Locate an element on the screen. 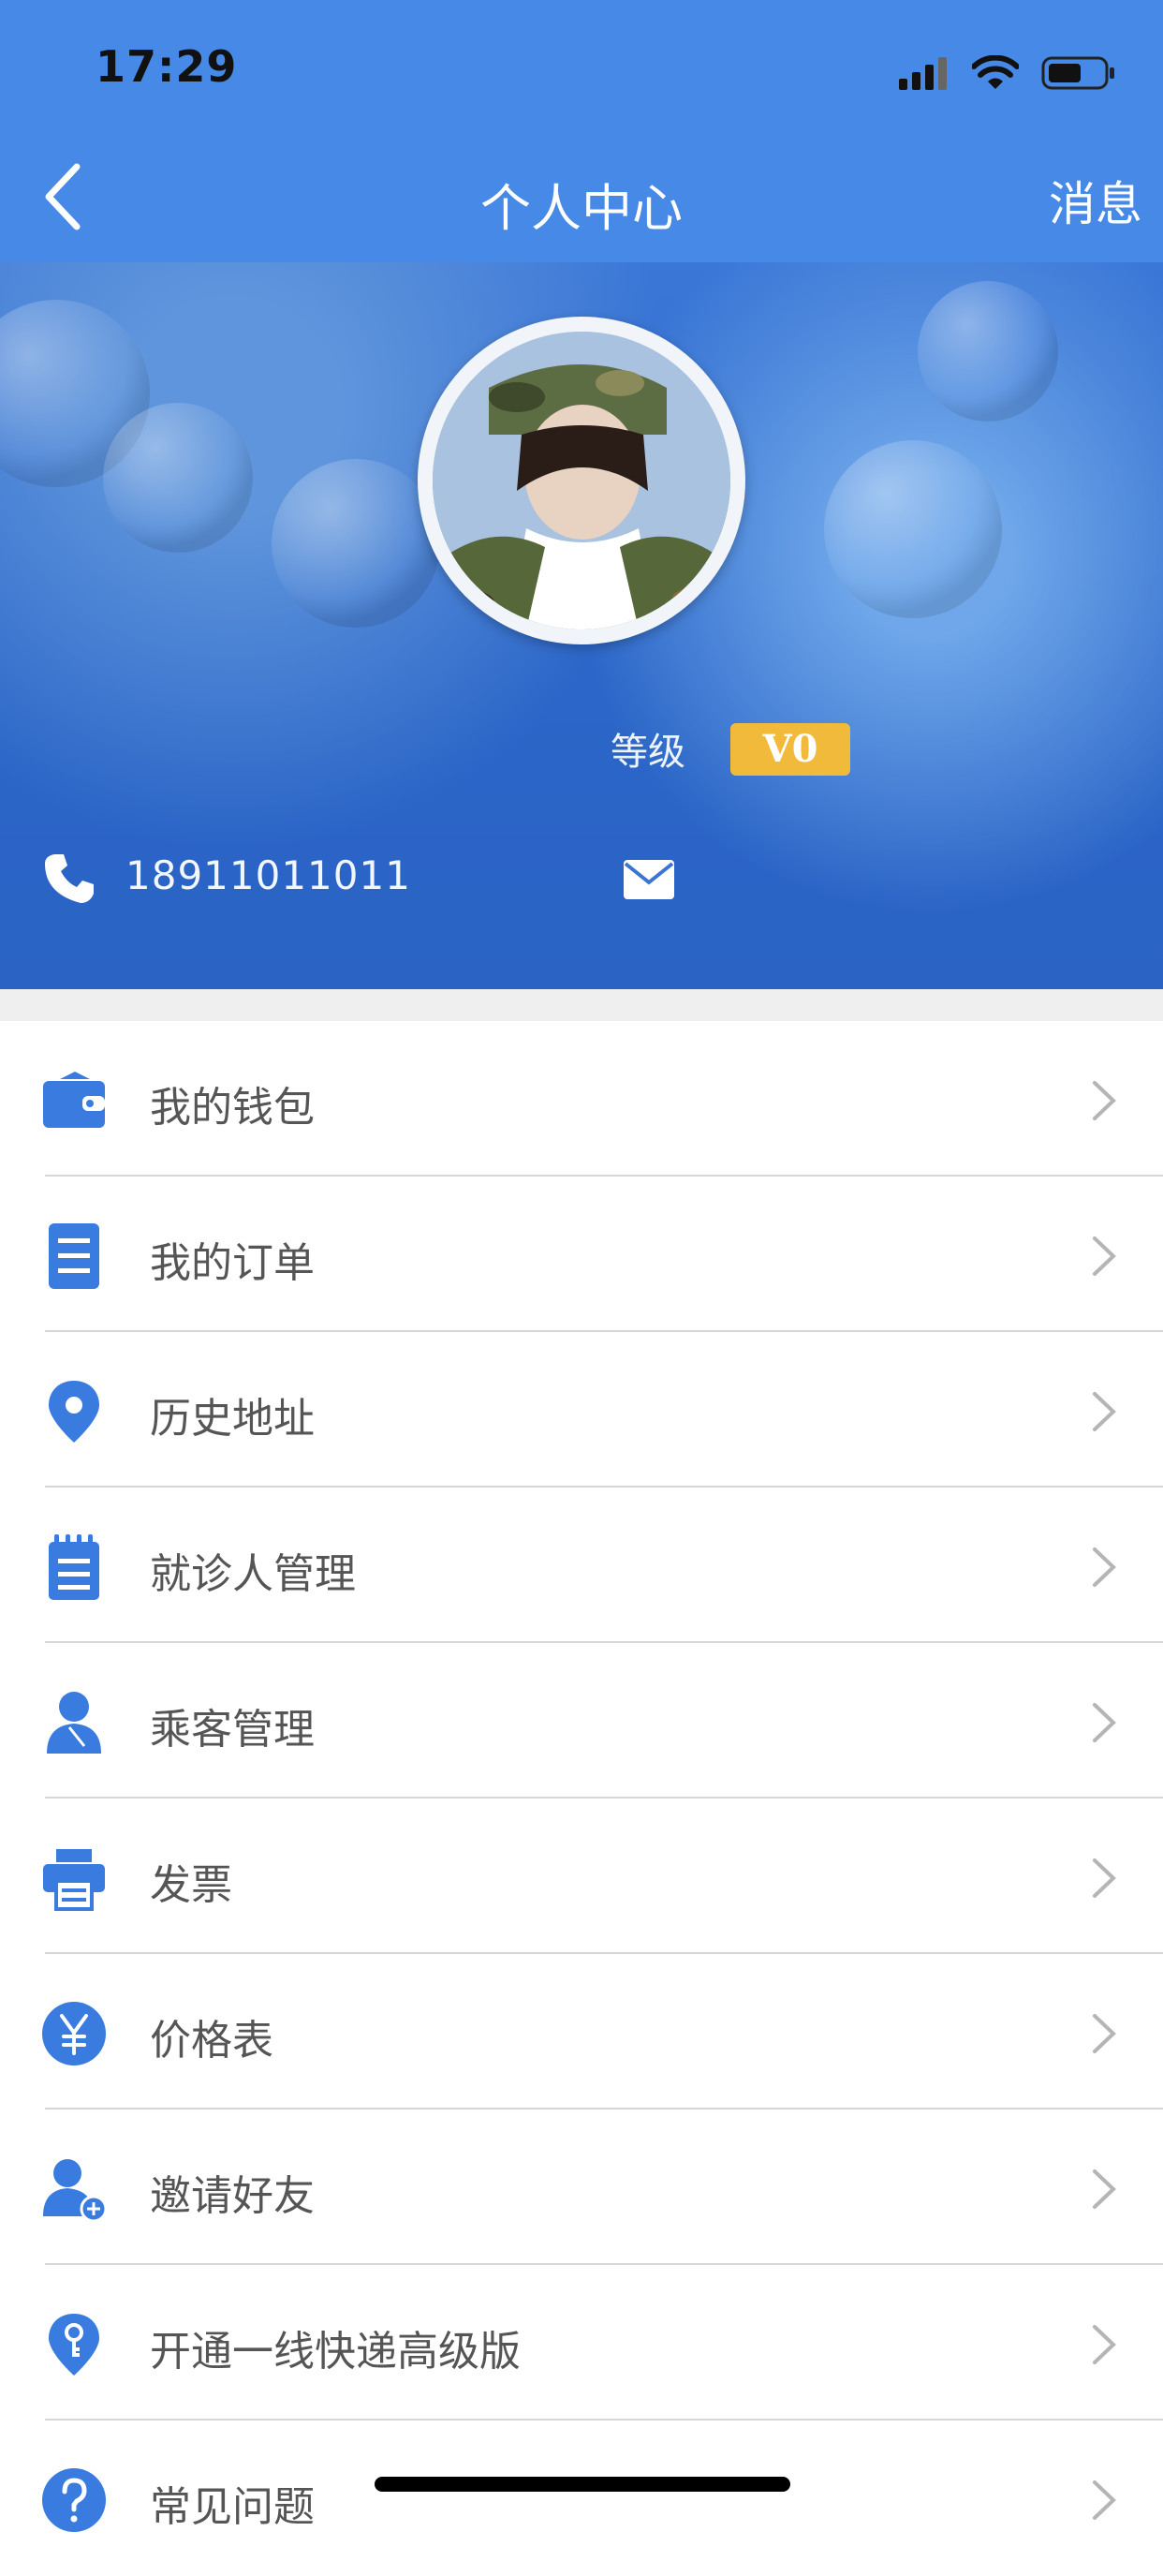 Image resolution: width=1163 pixels, height=2576 pixels. wallet-icon is located at coordinates (74, 1100).